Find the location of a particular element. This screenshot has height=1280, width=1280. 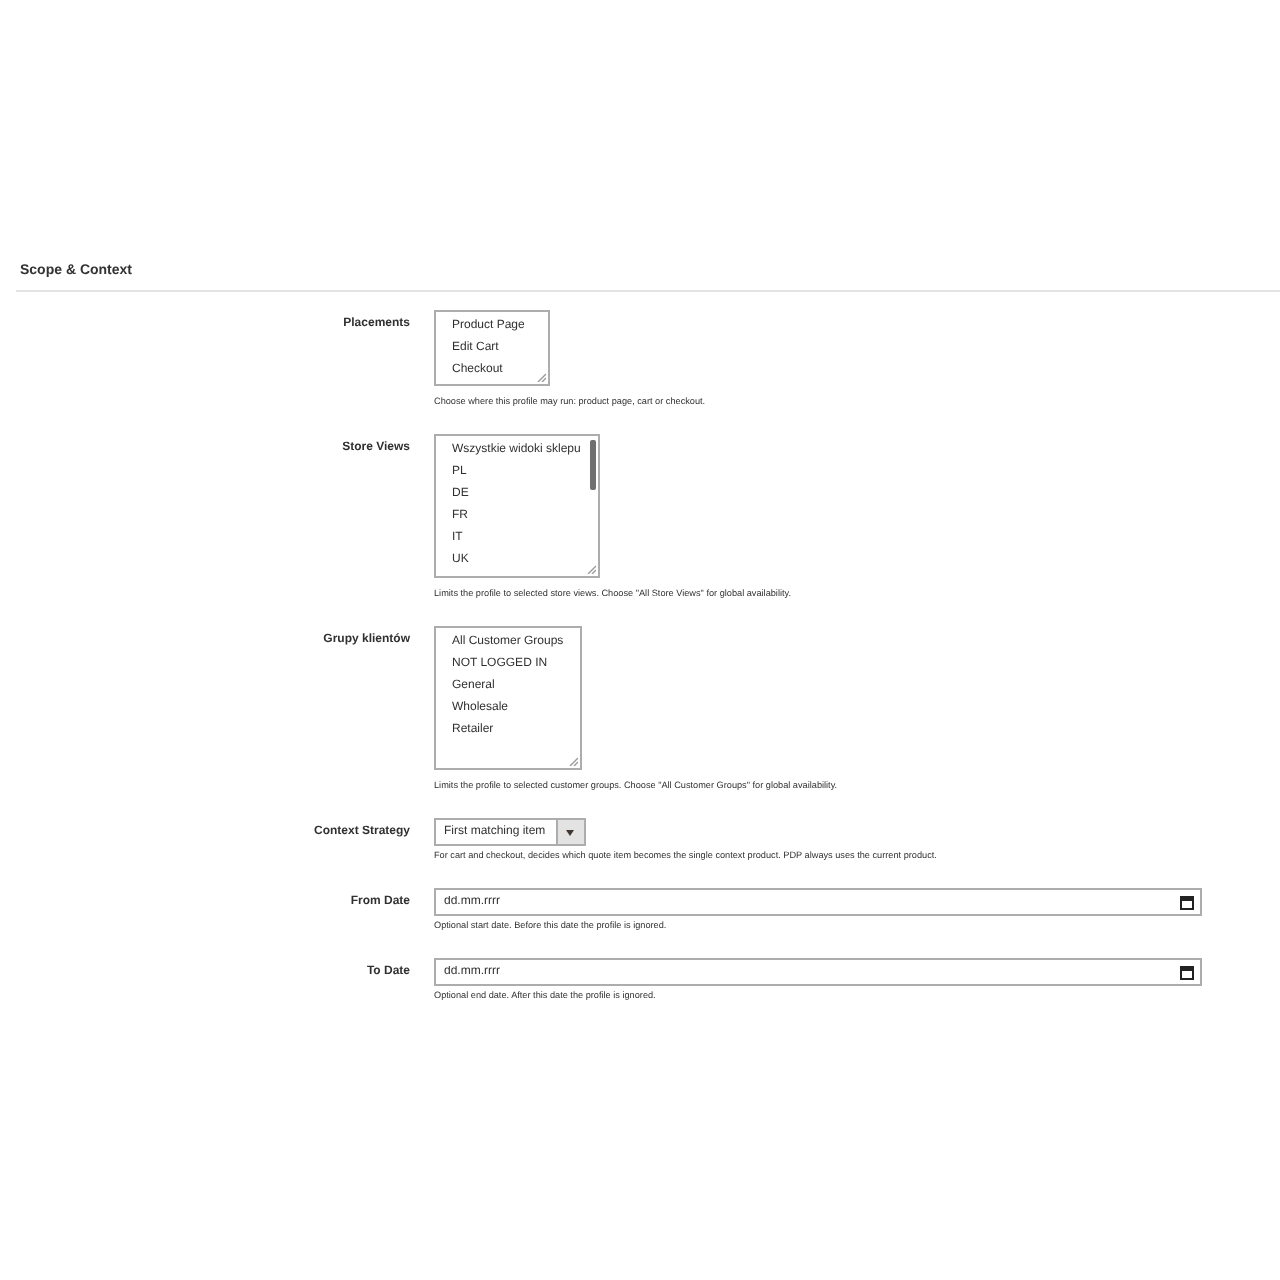

scrollbar-thumb is located at coordinates (593, 465).